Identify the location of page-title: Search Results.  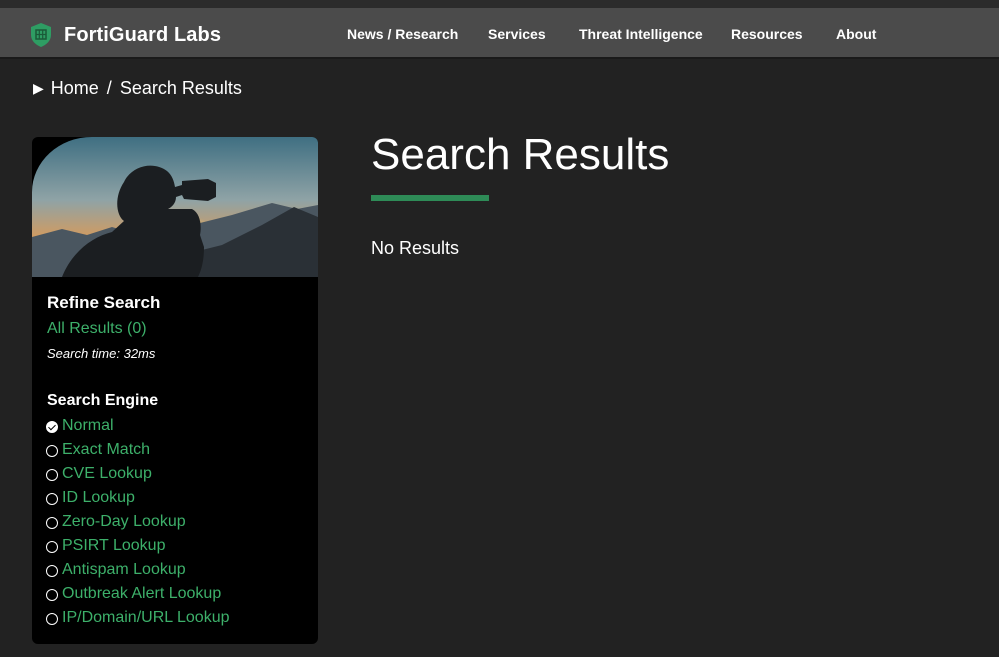
(520, 154).